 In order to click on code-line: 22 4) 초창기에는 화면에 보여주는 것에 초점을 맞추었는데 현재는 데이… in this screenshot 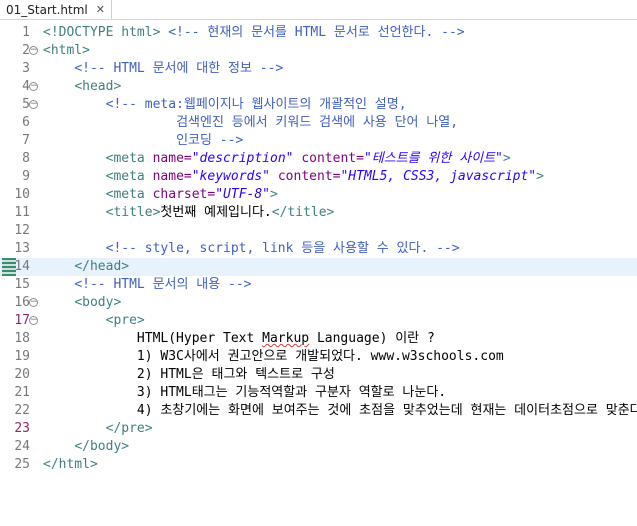, I will do `click(318, 411)`.